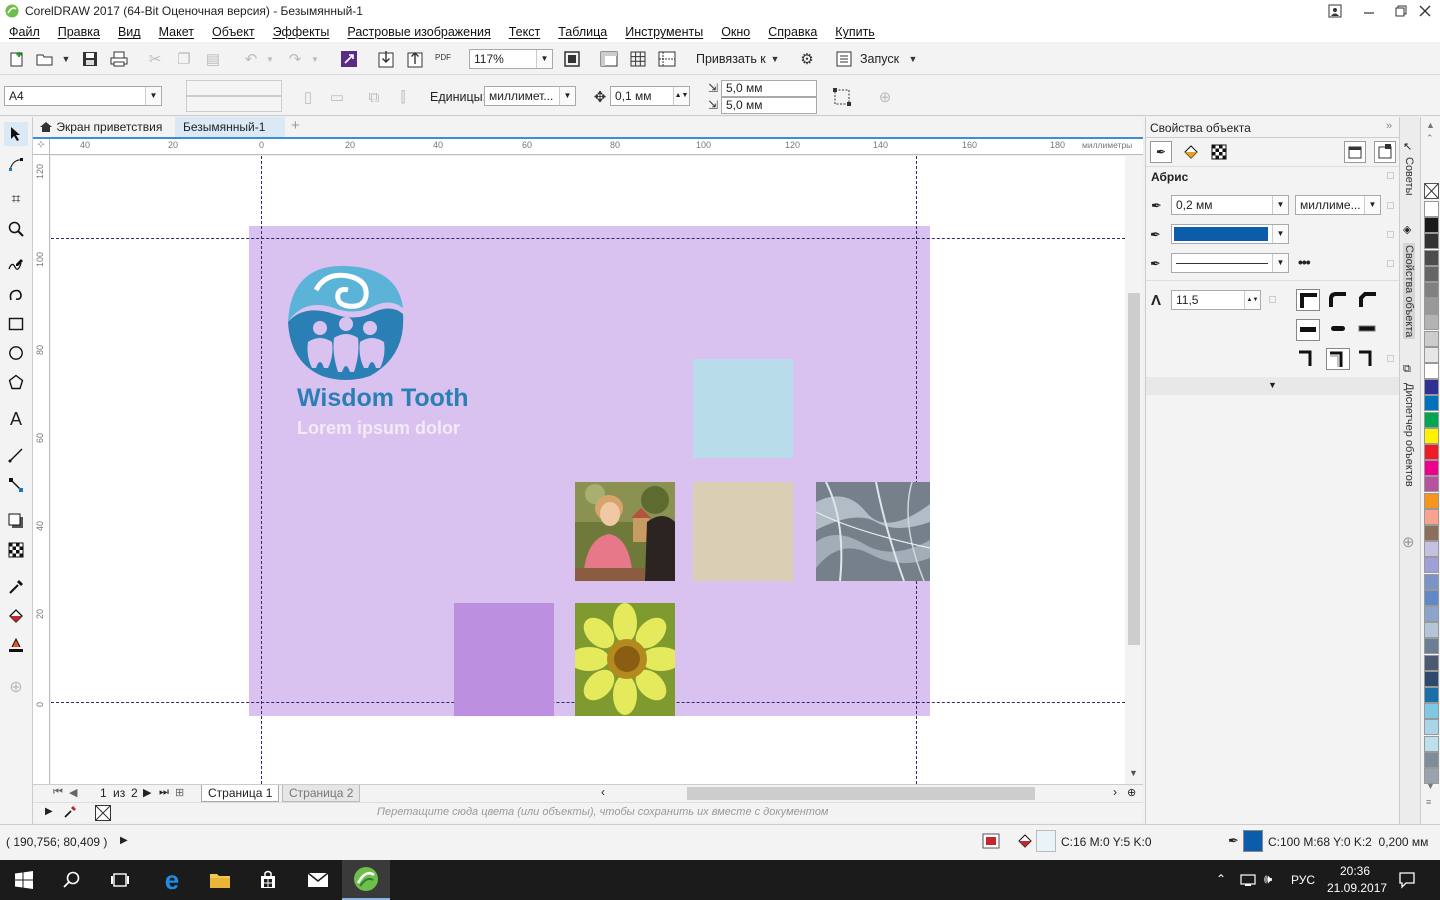  I want to click on more-options-bar: ▼, so click(1273, 386).